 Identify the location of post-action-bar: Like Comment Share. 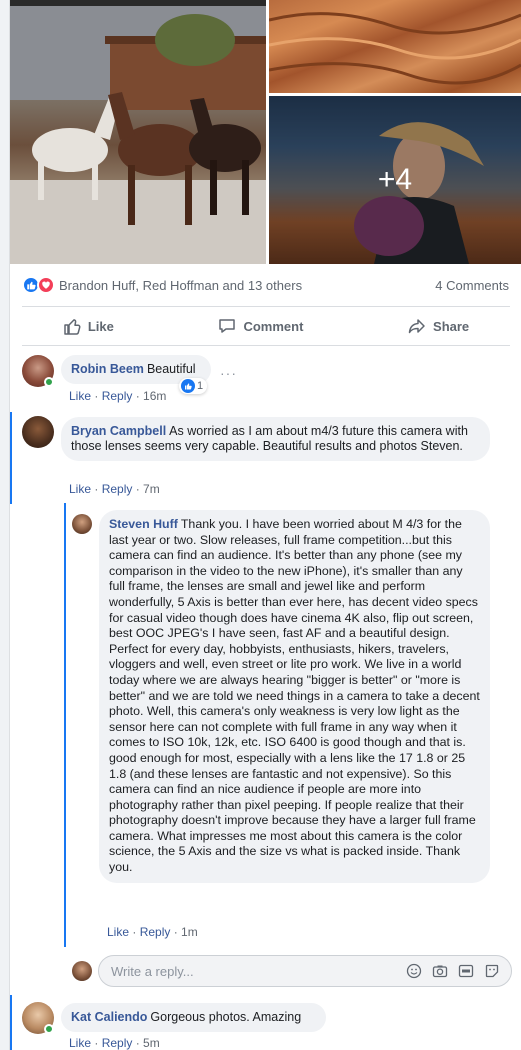
(265, 326).